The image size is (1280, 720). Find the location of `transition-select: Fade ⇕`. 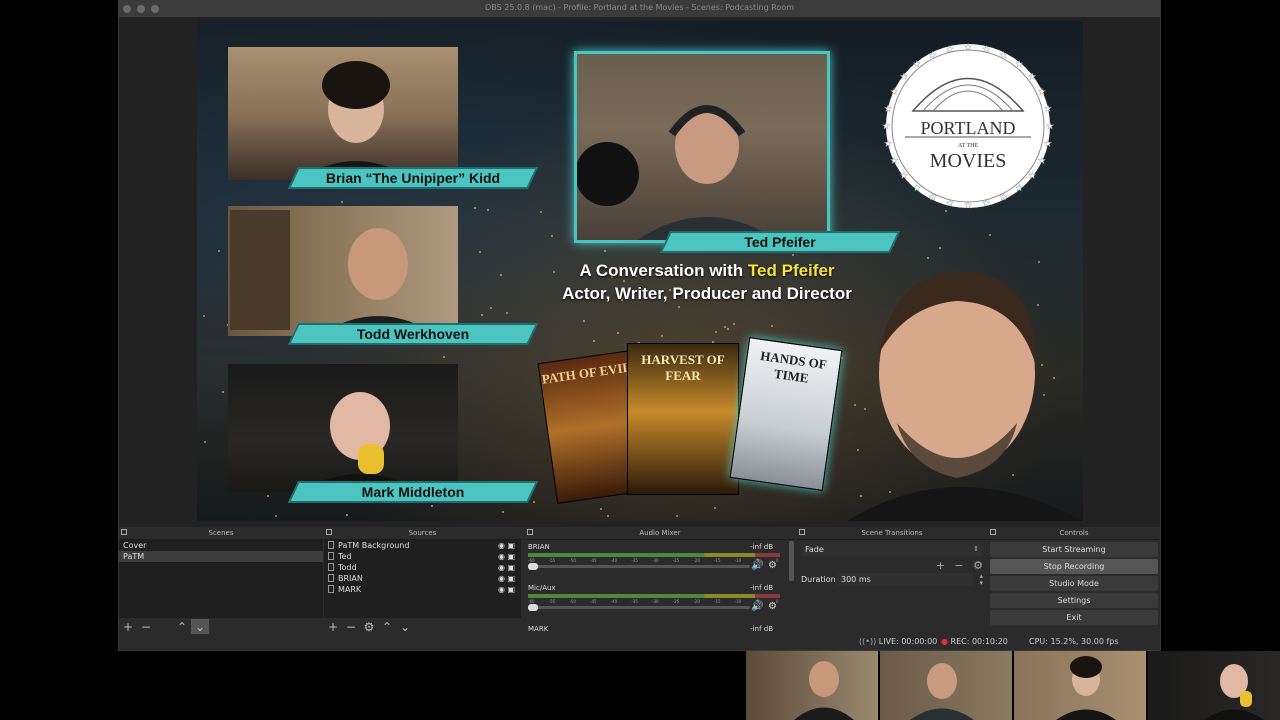

transition-select: Fade ⇕ is located at coordinates (892, 549).